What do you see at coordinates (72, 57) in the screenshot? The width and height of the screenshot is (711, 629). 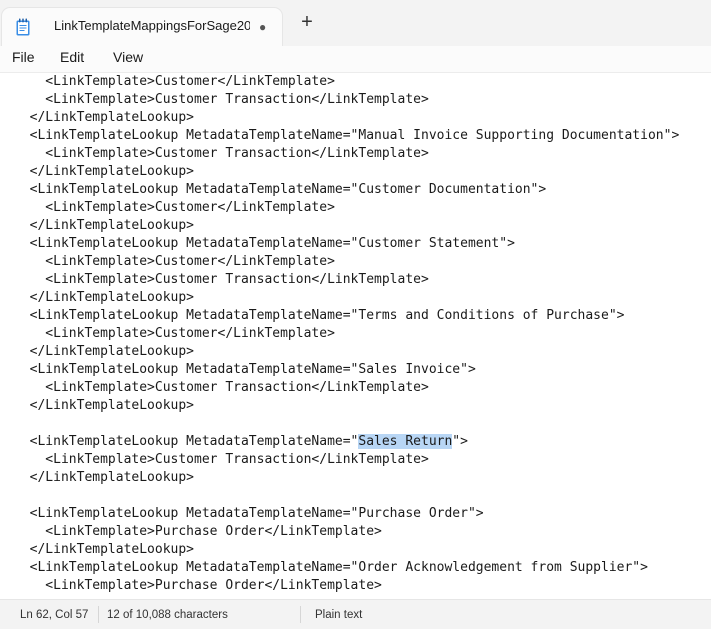 I see `menu-edit: Edit` at bounding box center [72, 57].